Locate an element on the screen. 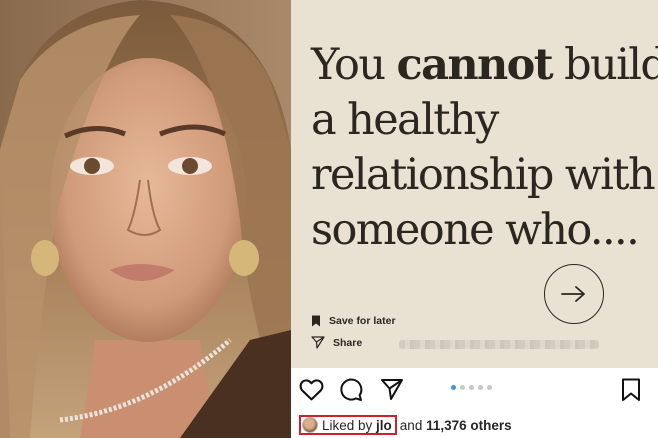 Image resolution: width=658 pixels, height=438 pixels. likes-count-text: and 11,376 others is located at coordinates (456, 425).